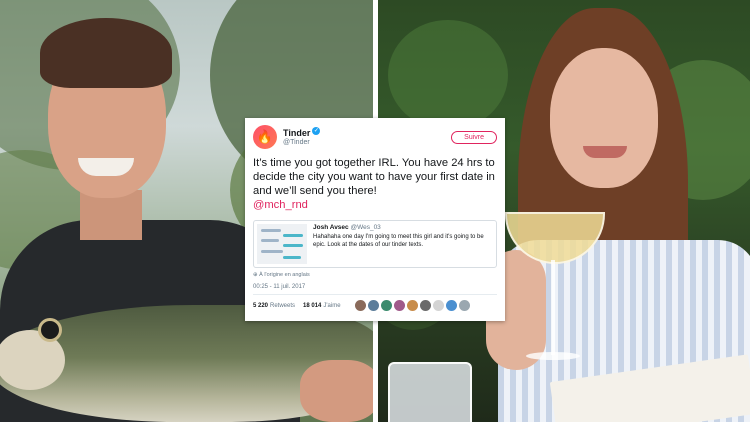 The image size is (750, 422). I want to click on tweet-stats: 5 220 Retweets 18 014 J'aime, so click(375, 305).